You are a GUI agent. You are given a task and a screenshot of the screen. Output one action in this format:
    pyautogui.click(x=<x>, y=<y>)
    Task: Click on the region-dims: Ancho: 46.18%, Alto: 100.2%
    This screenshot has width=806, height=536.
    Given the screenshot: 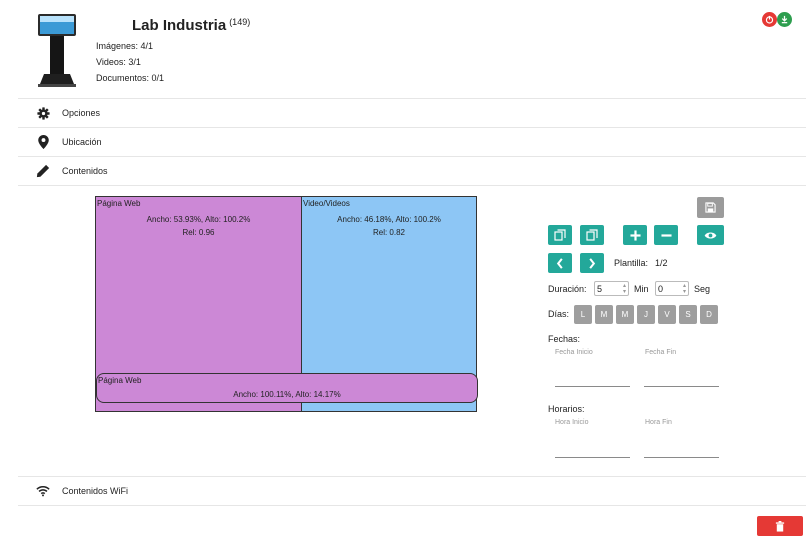 What is the action you would take?
    pyautogui.click(x=389, y=219)
    